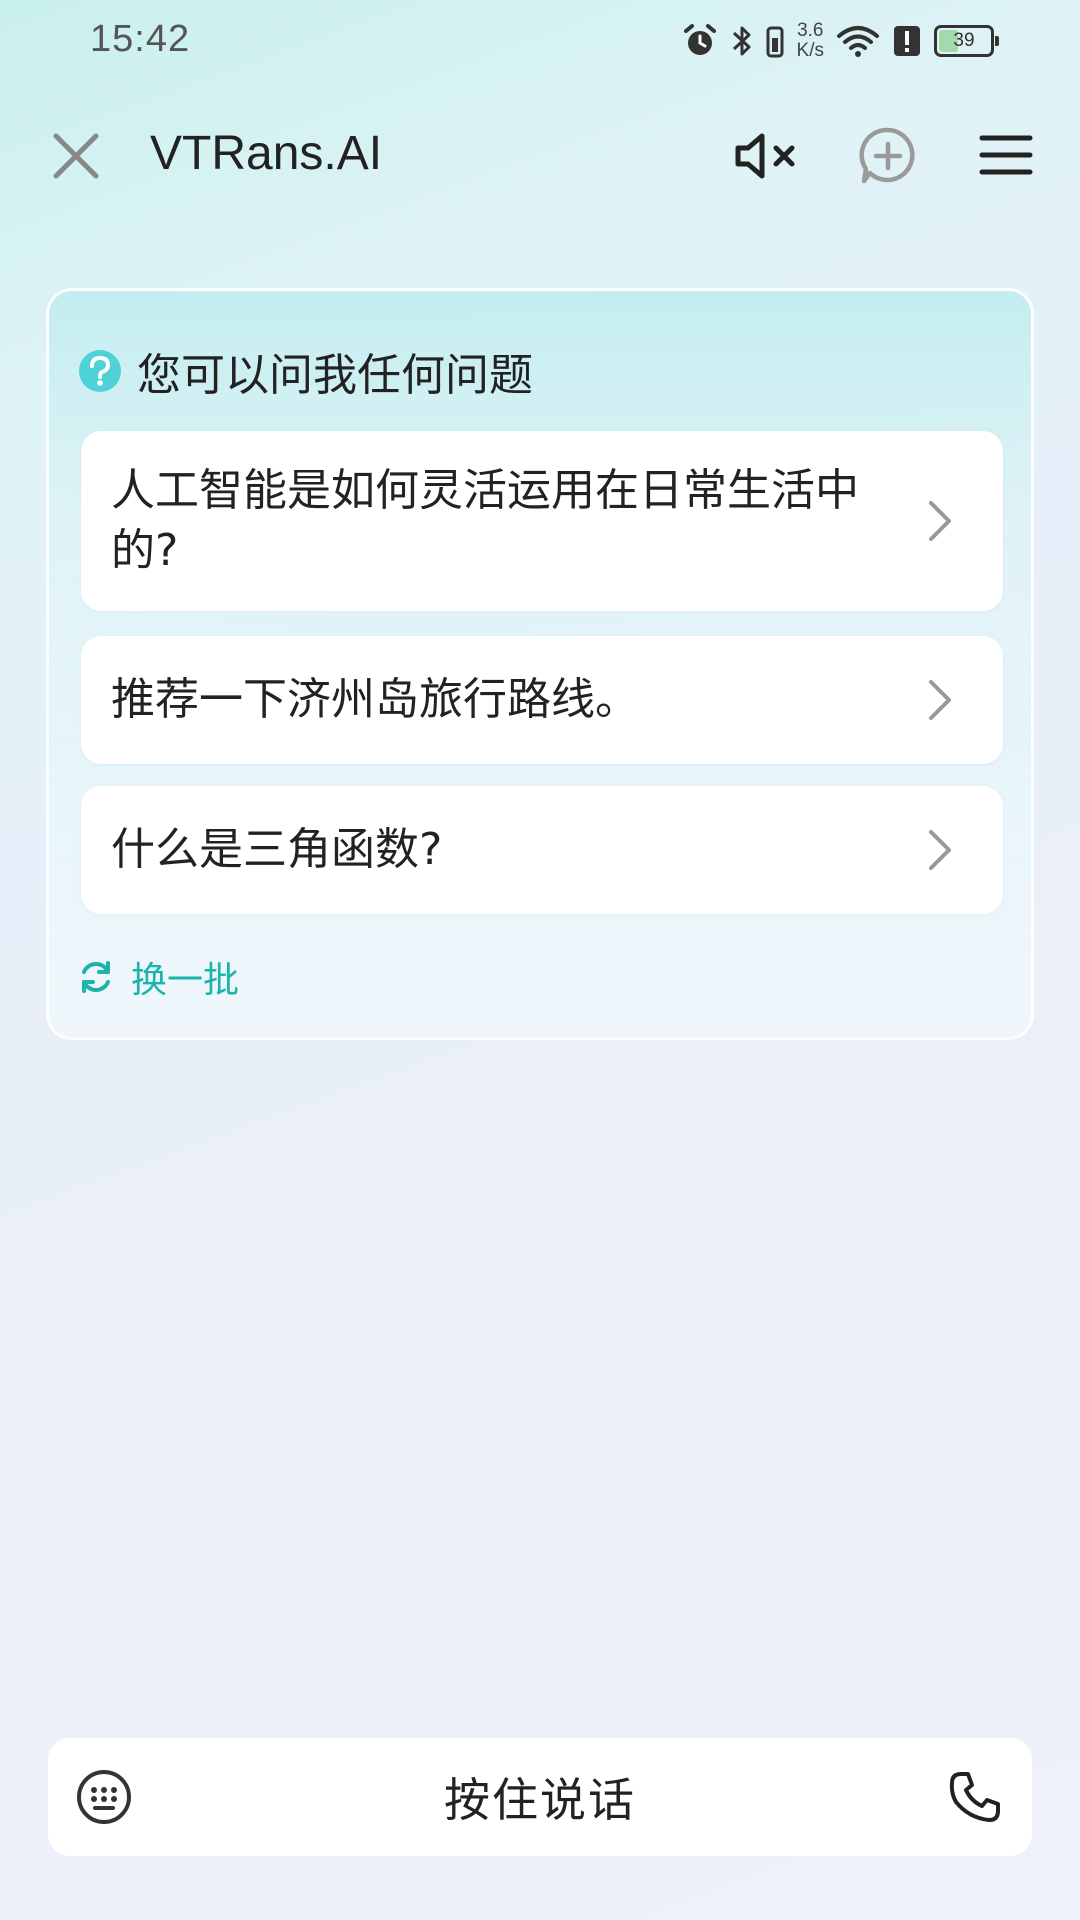 The height and width of the screenshot is (1920, 1080). Describe the element at coordinates (96, 977) in the screenshot. I see `refresh-icon` at that location.